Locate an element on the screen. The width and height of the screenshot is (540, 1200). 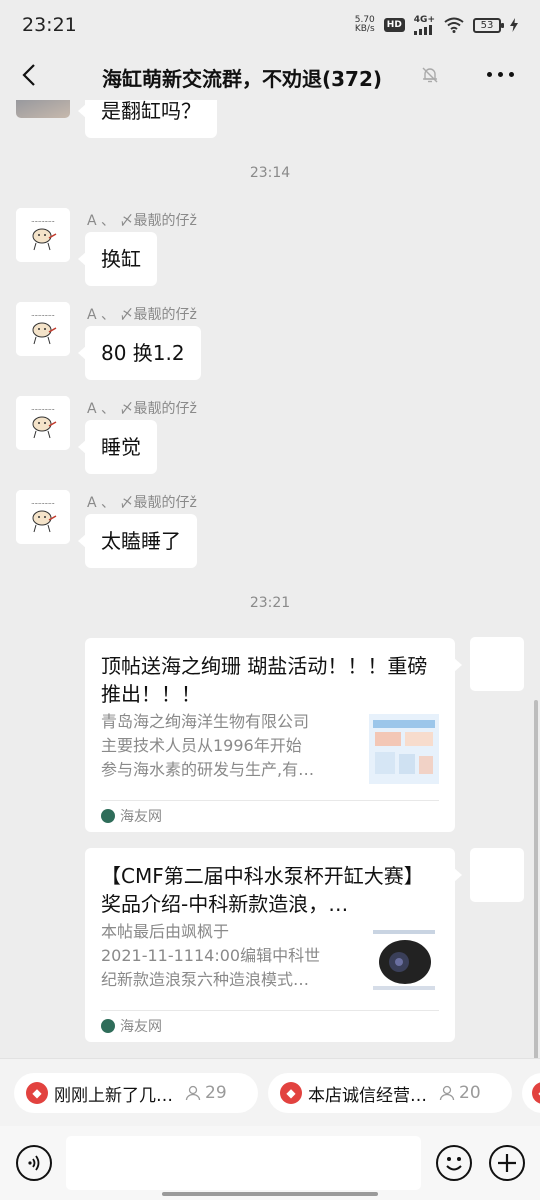
wifi-icon is located at coordinates (454, 25).